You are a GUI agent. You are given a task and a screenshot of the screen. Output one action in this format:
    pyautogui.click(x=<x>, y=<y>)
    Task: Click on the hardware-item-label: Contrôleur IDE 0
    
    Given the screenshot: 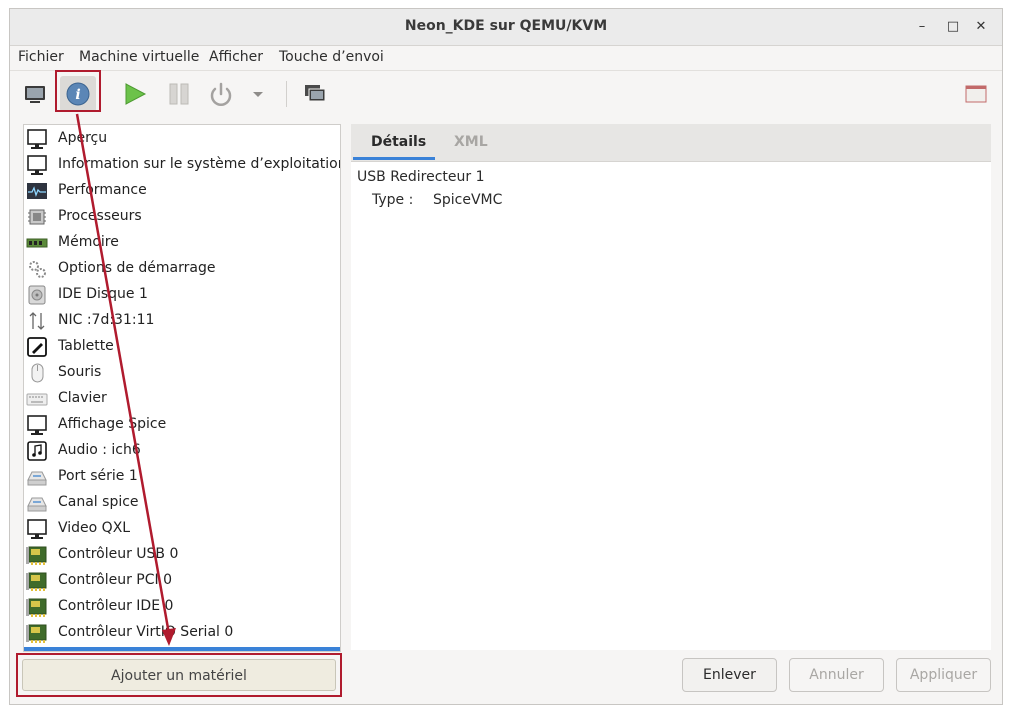 What is the action you would take?
    pyautogui.click(x=116, y=606)
    